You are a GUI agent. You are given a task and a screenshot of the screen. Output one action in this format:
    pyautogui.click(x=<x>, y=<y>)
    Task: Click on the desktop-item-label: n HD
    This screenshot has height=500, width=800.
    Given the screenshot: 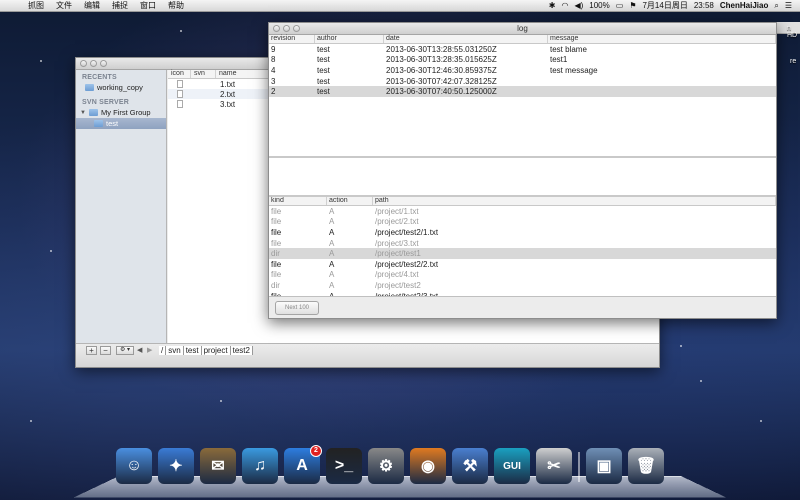 What is the action you would take?
    pyautogui.click(x=793, y=32)
    